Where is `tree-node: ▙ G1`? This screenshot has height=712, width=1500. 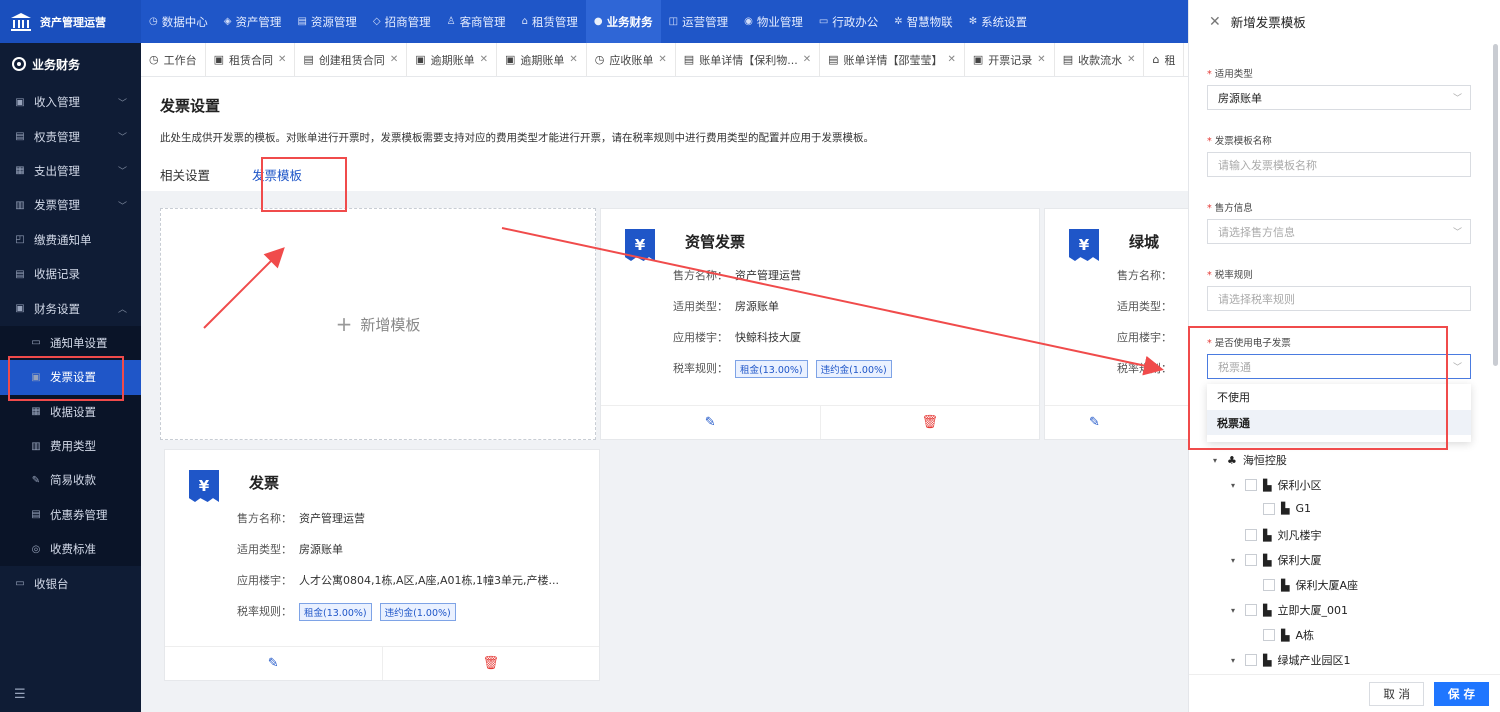
tree-node: ▙ G1 is located at coordinates (1280, 508).